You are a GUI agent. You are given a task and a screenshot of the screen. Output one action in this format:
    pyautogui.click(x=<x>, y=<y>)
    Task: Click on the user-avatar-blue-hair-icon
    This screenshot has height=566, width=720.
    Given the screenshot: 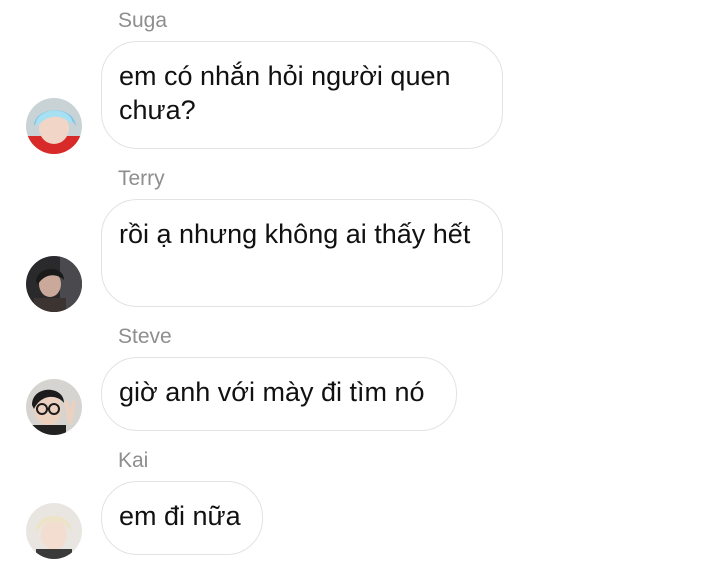 What is the action you would take?
    pyautogui.click(x=54, y=126)
    